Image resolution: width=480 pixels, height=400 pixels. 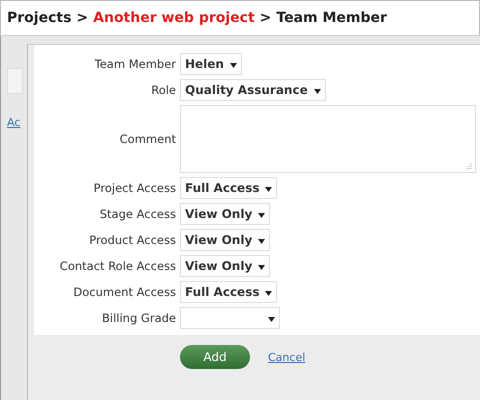 What do you see at coordinates (138, 318) in the screenshot?
I see `field-label: Billing Grade` at bounding box center [138, 318].